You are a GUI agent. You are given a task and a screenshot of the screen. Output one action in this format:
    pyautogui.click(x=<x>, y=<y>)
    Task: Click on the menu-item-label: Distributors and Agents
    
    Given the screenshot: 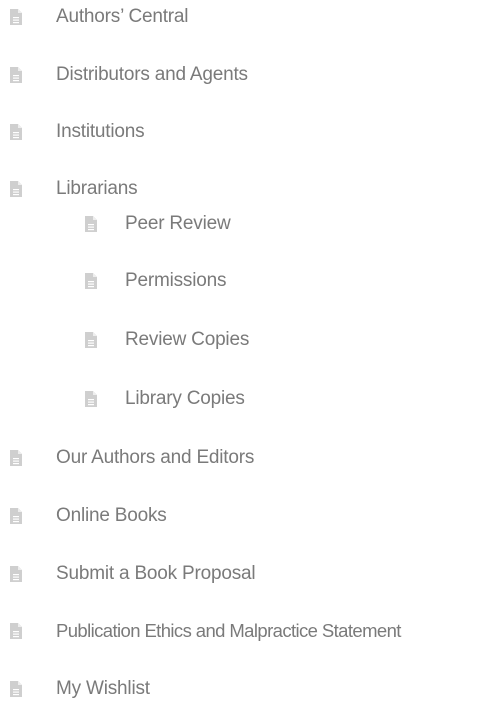 What is the action you would take?
    pyautogui.click(x=152, y=74)
    